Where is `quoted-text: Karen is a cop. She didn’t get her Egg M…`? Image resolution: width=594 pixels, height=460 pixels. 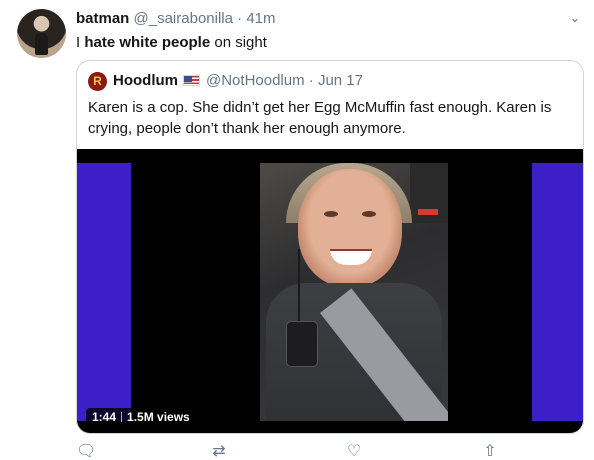 quoted-text: Karen is a cop. She didn’t get her Egg M… is located at coordinates (320, 118).